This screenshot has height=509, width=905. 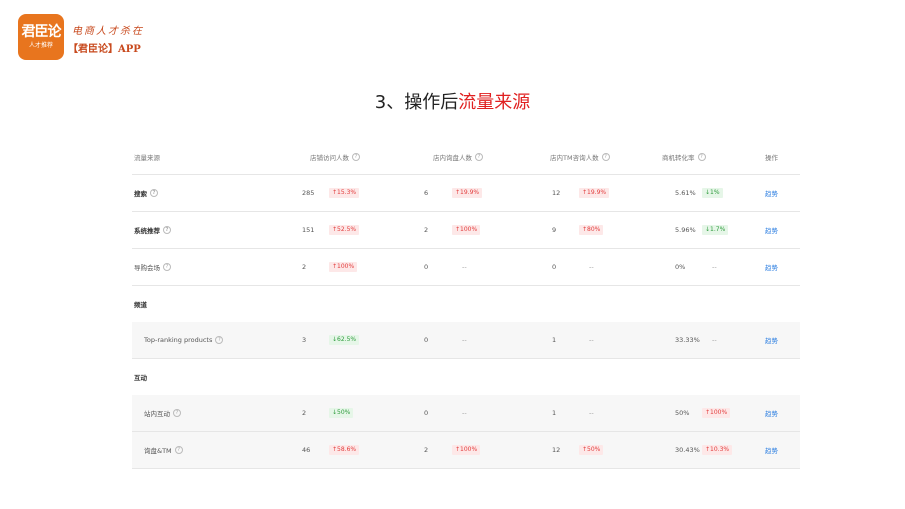 What do you see at coordinates (687, 340) in the screenshot?
I see `conversion-value: 33.33%` at bounding box center [687, 340].